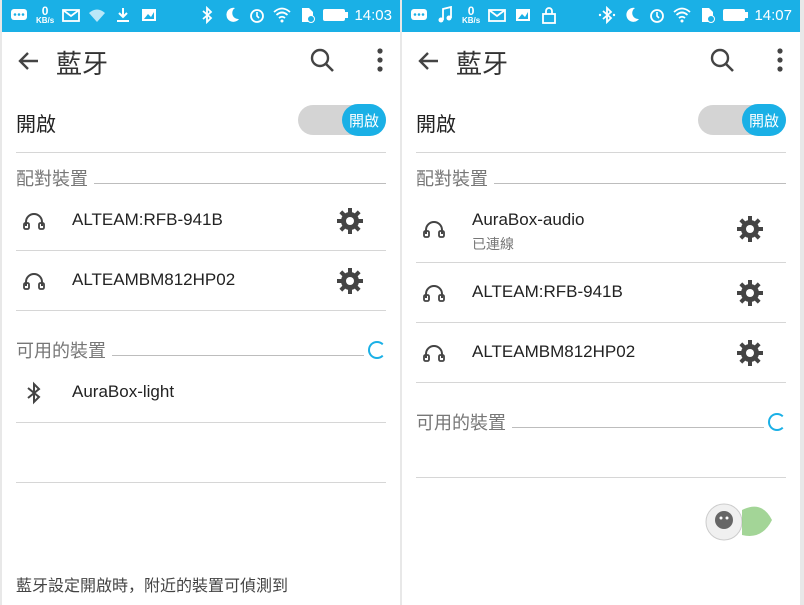 The image size is (804, 605). Describe the element at coordinates (773, 15) in the screenshot. I see `clock: 14:07` at that location.